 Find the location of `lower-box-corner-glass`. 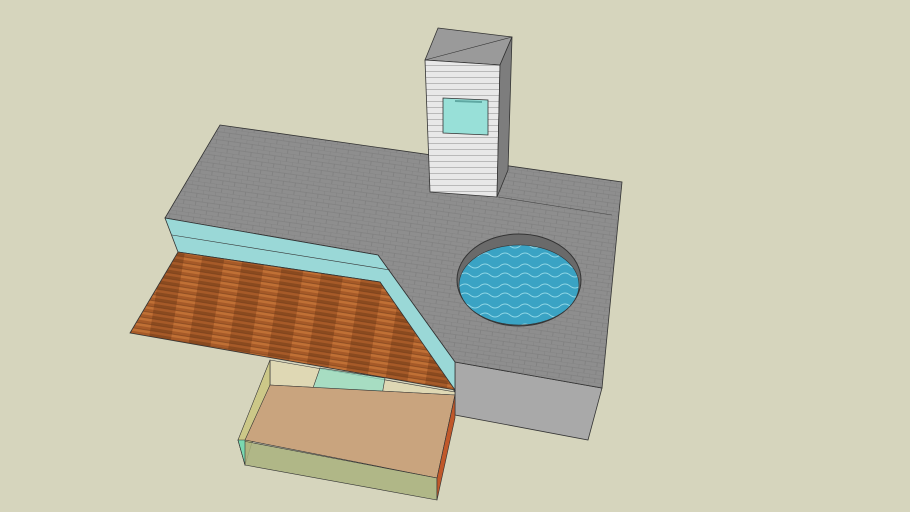

lower-box-corner-glass is located at coordinates (241, 452).